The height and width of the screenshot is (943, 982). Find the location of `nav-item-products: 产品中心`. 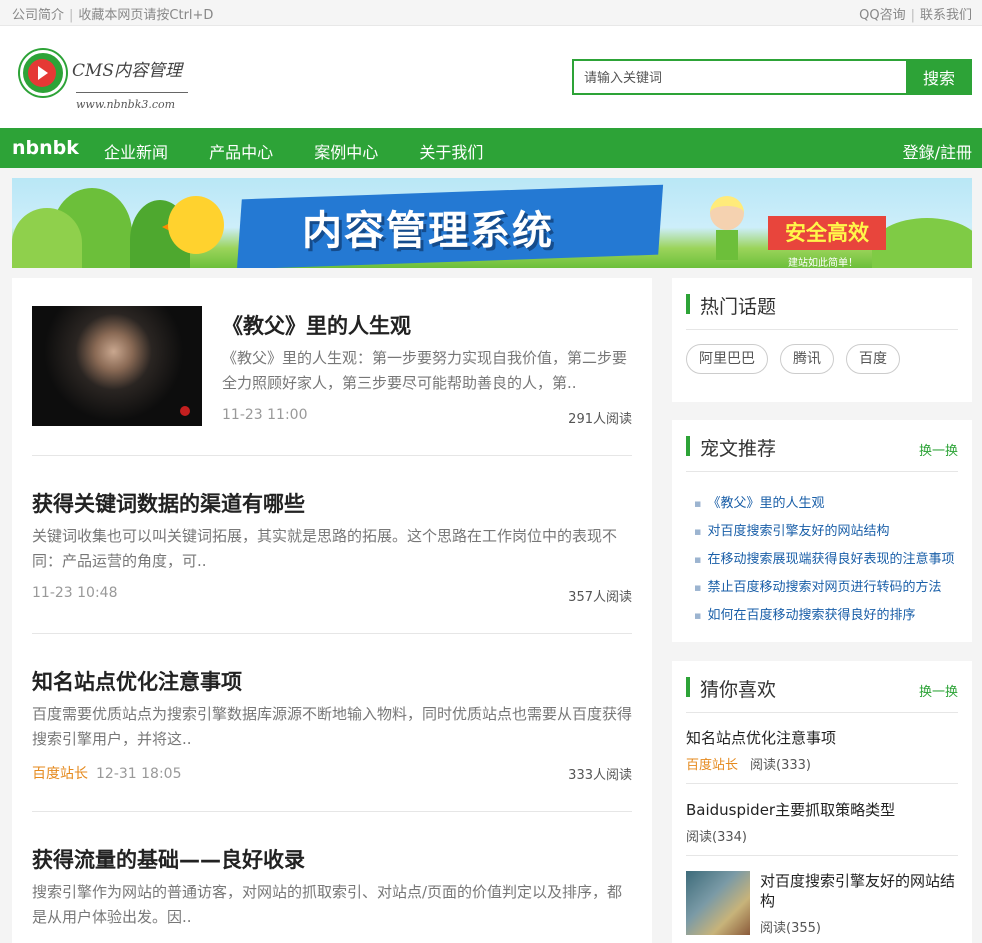

nav-item-products: 产品中心 is located at coordinates (241, 152).